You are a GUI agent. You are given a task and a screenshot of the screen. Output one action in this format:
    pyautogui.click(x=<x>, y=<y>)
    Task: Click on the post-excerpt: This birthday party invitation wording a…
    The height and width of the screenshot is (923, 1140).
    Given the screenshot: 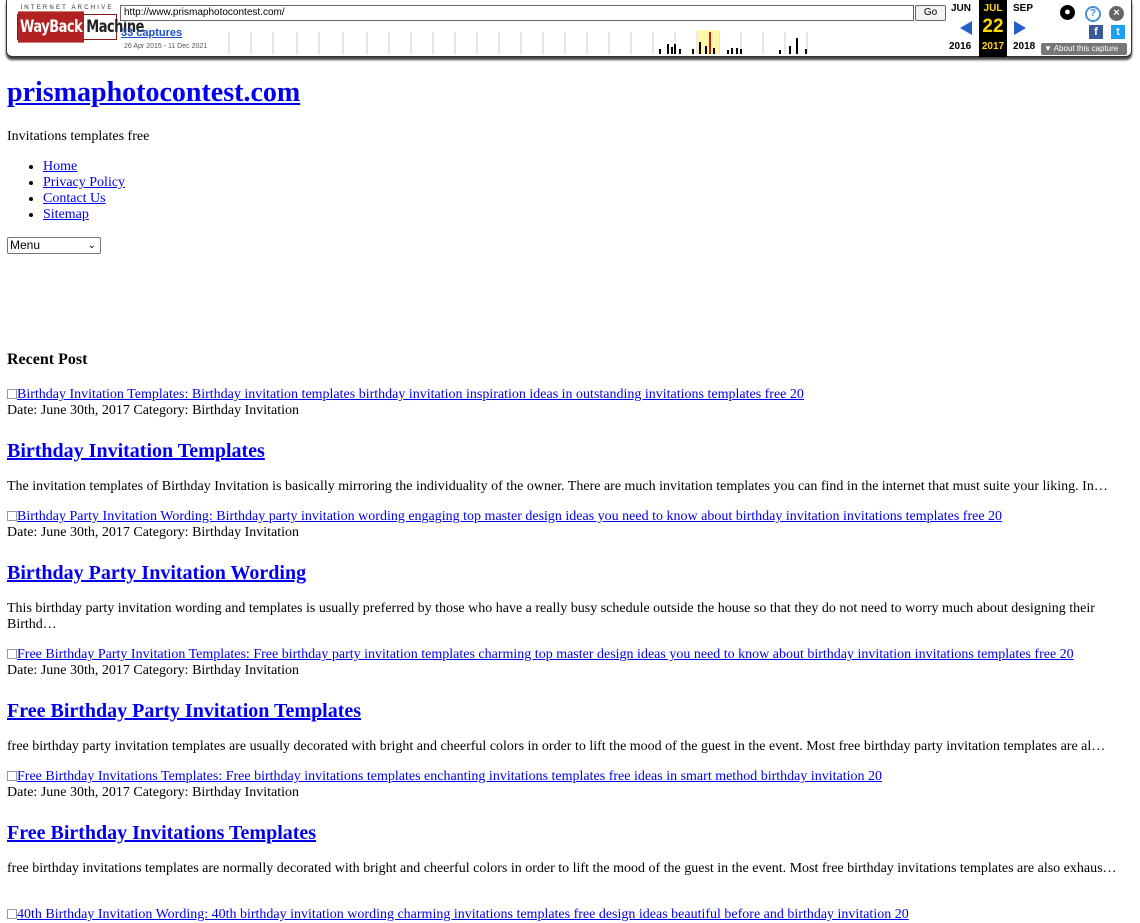 What is the action you would take?
    pyautogui.click(x=551, y=616)
    